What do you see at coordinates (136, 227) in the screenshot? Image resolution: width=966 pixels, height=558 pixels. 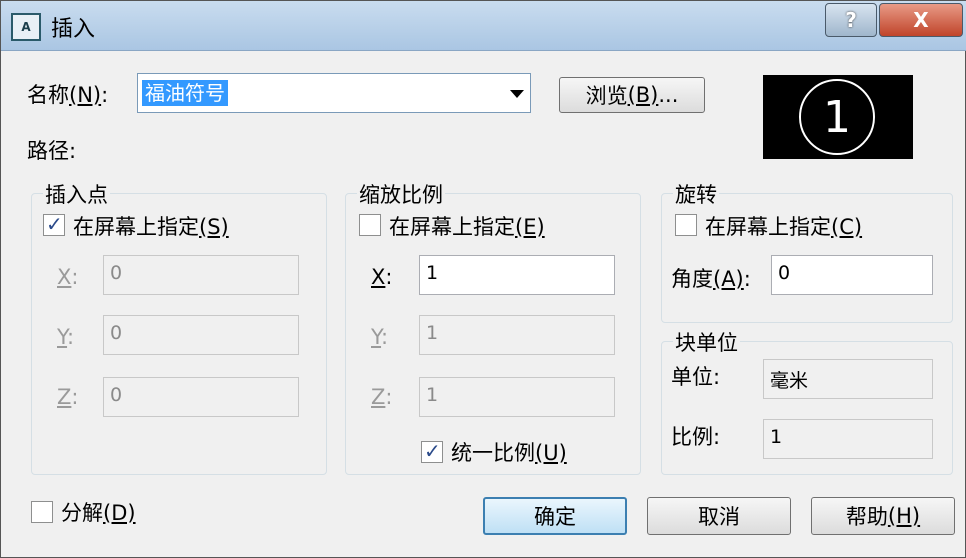 I see `insertion-specify-text: 在屏幕上指定` at bounding box center [136, 227].